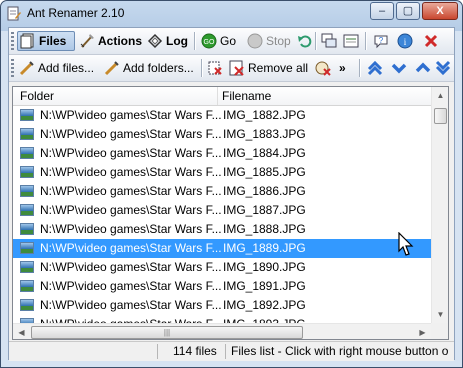 The height and width of the screenshot is (368, 463). I want to click on down-arrow-icon, so click(399, 68).